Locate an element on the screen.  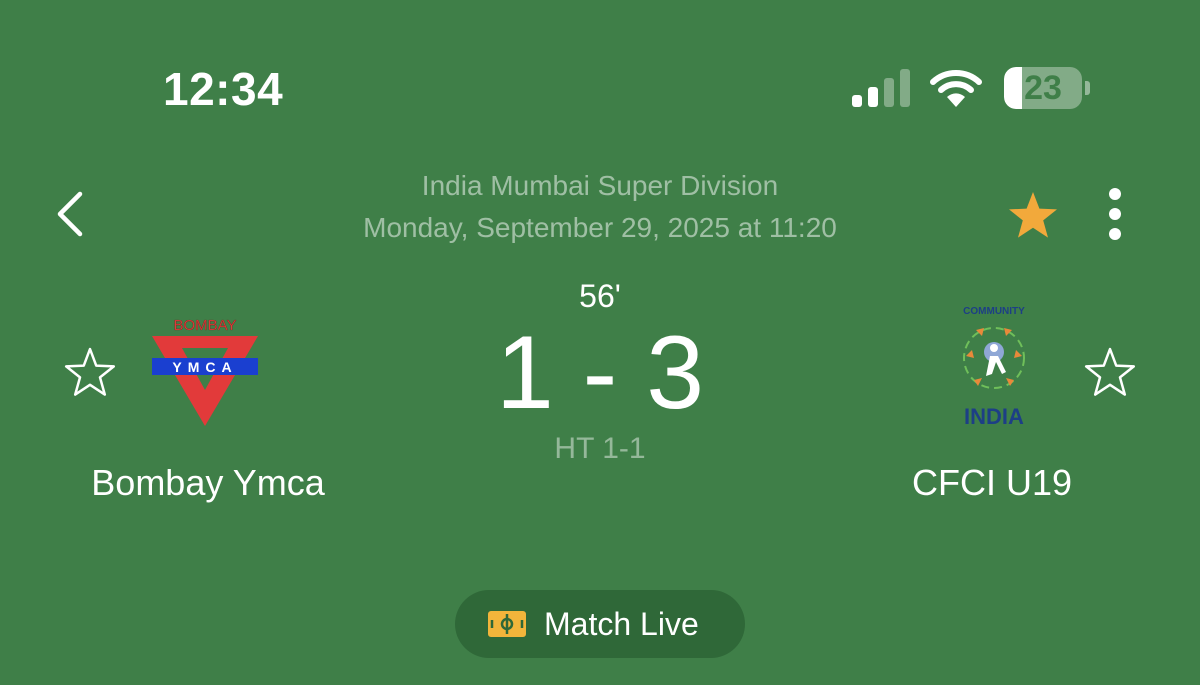
favorite-match-star-icon is located at coordinates (1033, 216).